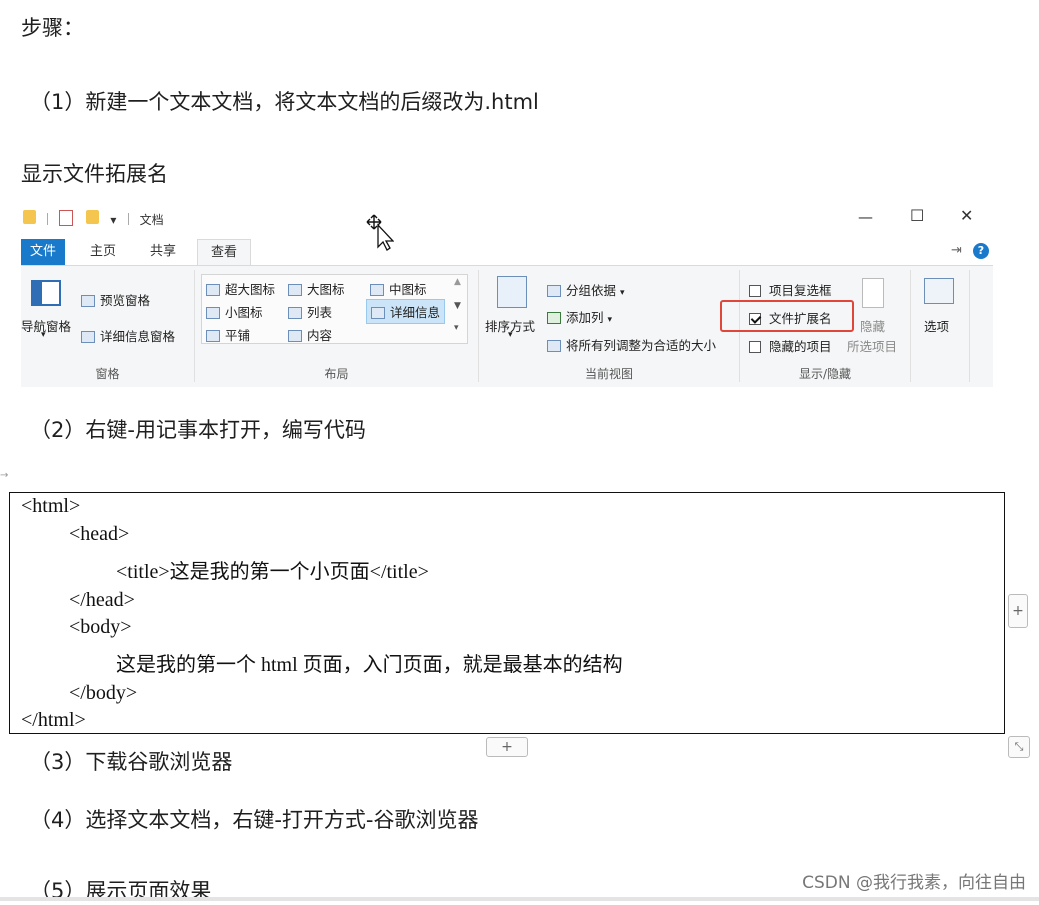 This screenshot has width=1039, height=905. What do you see at coordinates (213, 313) in the screenshot?
I see `small-icons-icon` at bounding box center [213, 313].